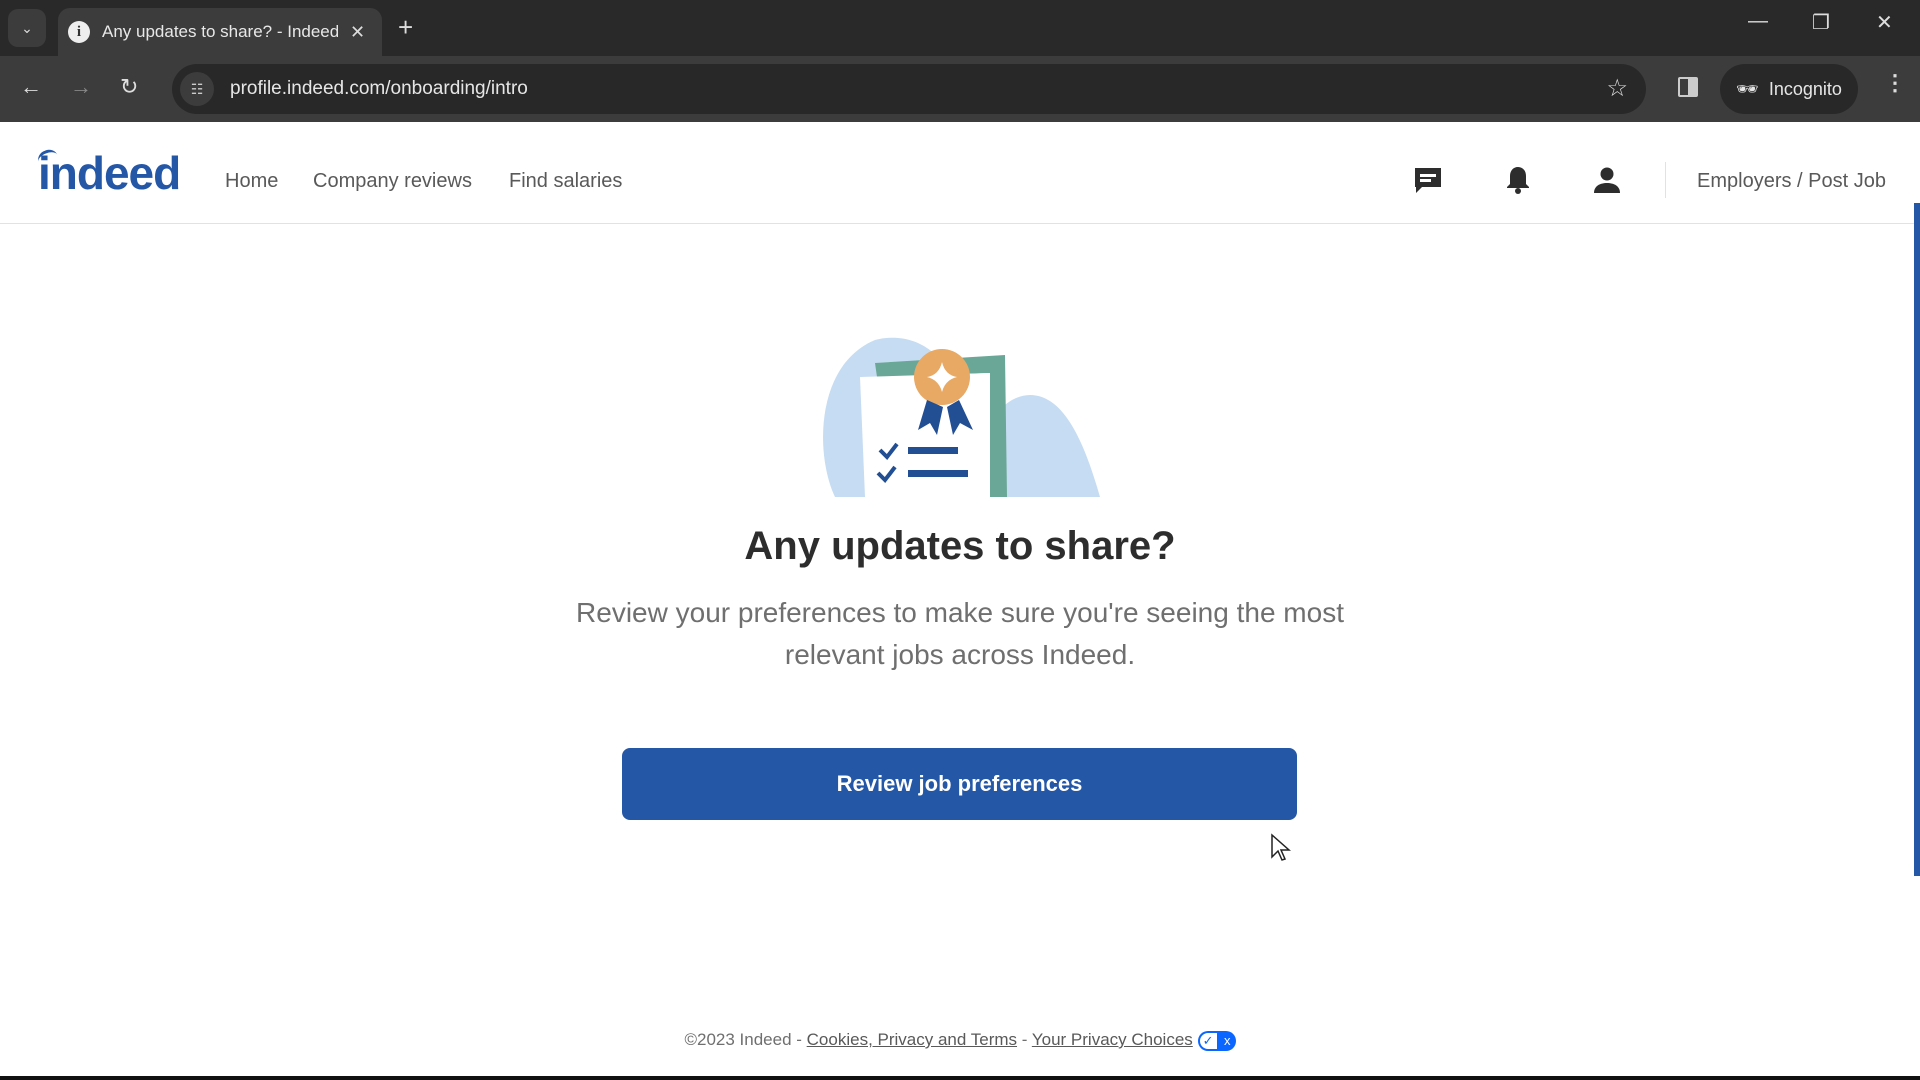  I want to click on incognito-icon: 🕶, so click(1747, 88).